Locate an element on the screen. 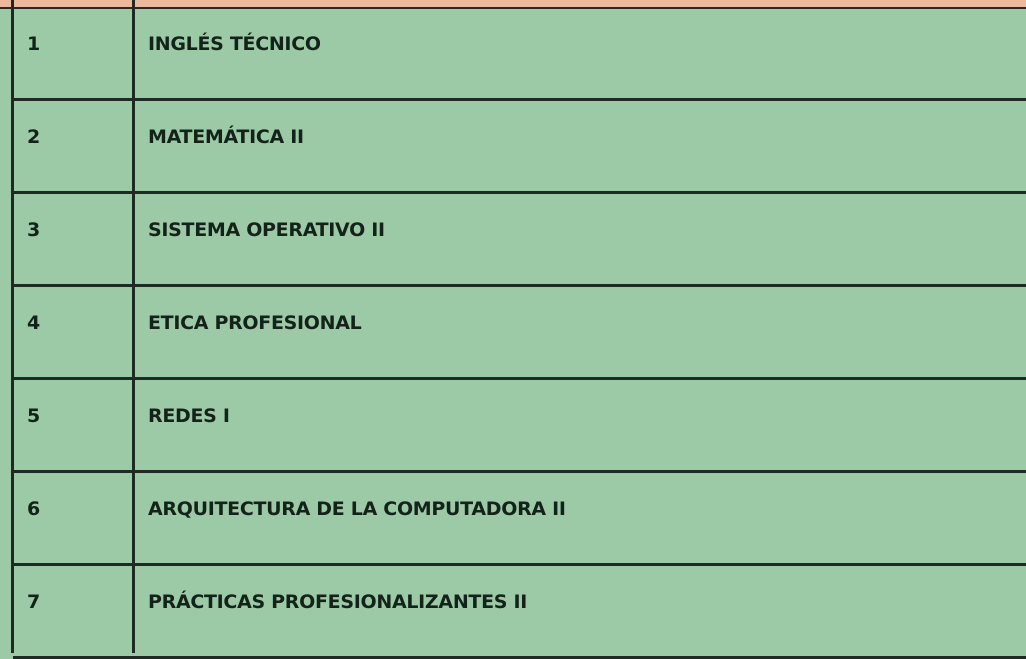  row-number: 1 is located at coordinates (34, 44).